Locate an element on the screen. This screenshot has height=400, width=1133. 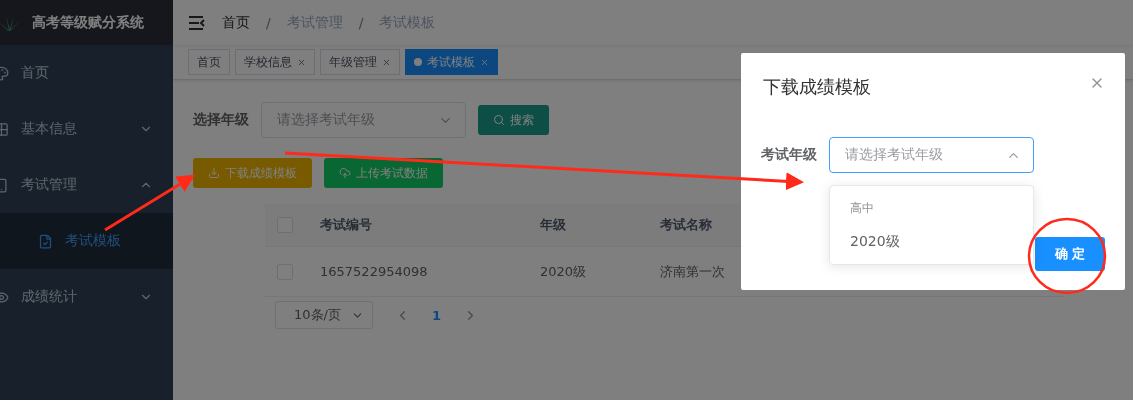
dialog-title: 下载成绩模板 is located at coordinates (817, 87).